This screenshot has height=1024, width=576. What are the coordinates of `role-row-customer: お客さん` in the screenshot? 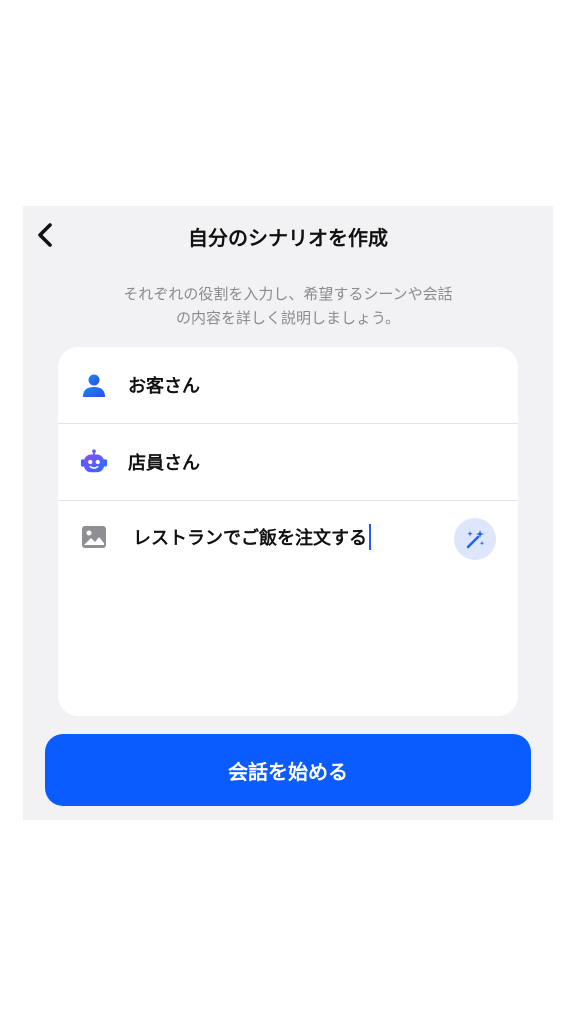 It's located at (288, 385).